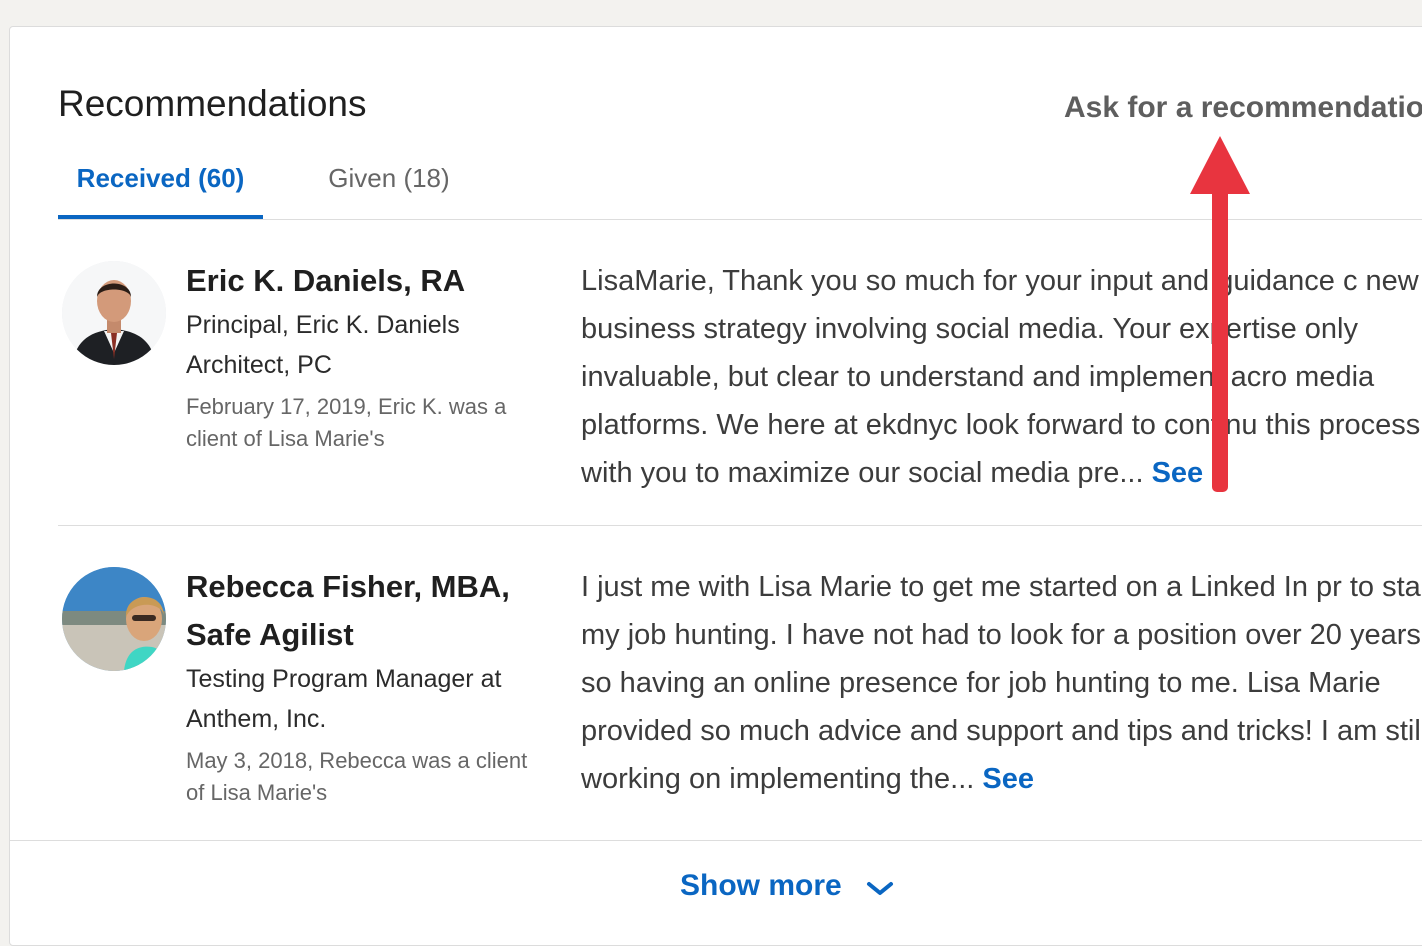 The height and width of the screenshot is (946, 1422). Describe the element at coordinates (716, 840) in the screenshot. I see `footer-divider` at that location.